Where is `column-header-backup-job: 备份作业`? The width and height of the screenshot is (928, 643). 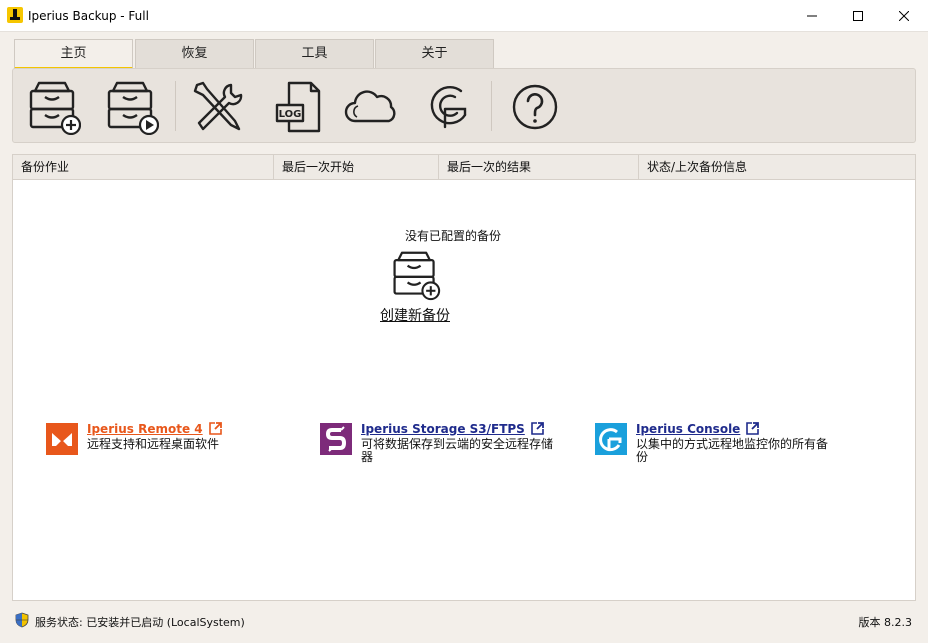
column-header-backup-job: 备份作业 is located at coordinates (143, 167).